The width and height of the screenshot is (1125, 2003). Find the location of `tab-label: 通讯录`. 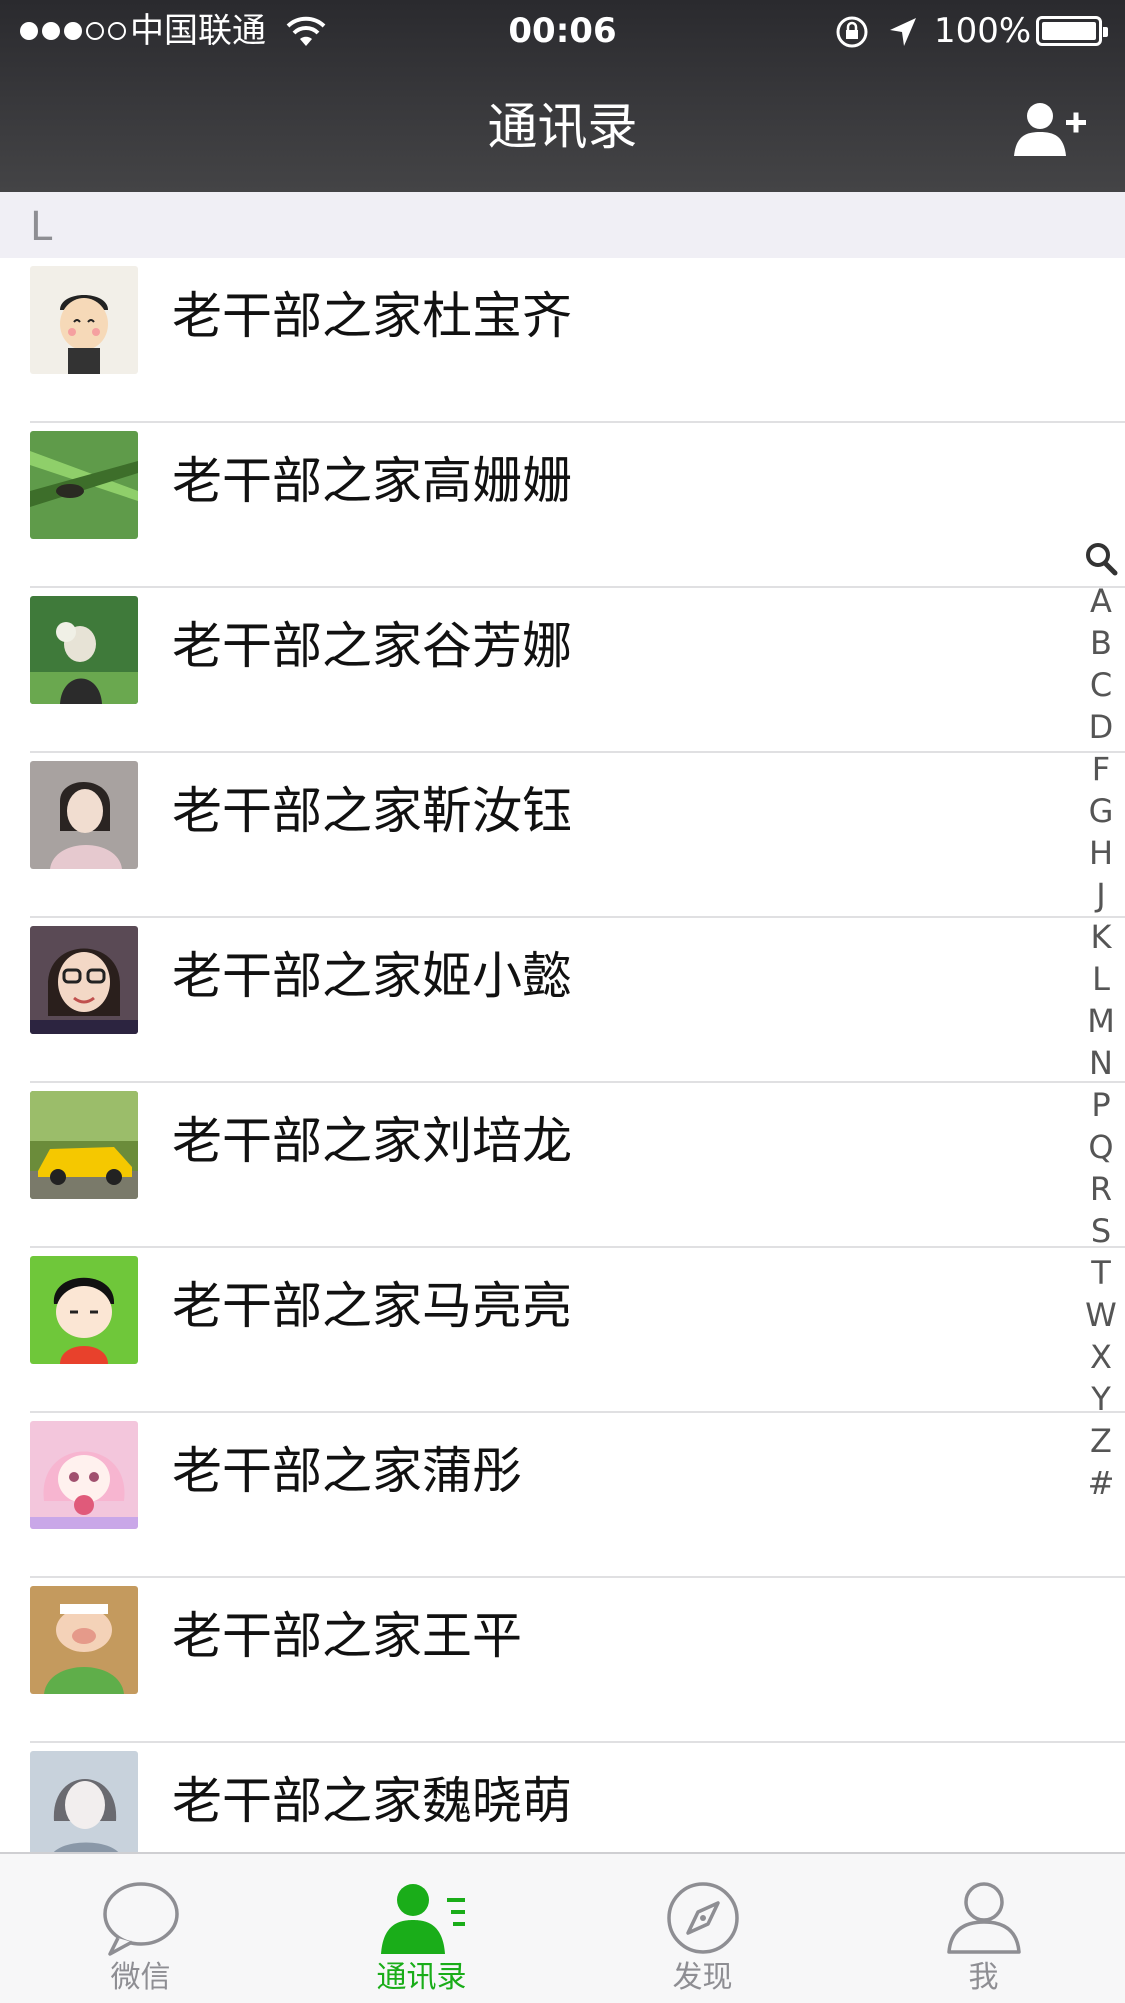

tab-label: 通讯录 is located at coordinates (421, 1977).